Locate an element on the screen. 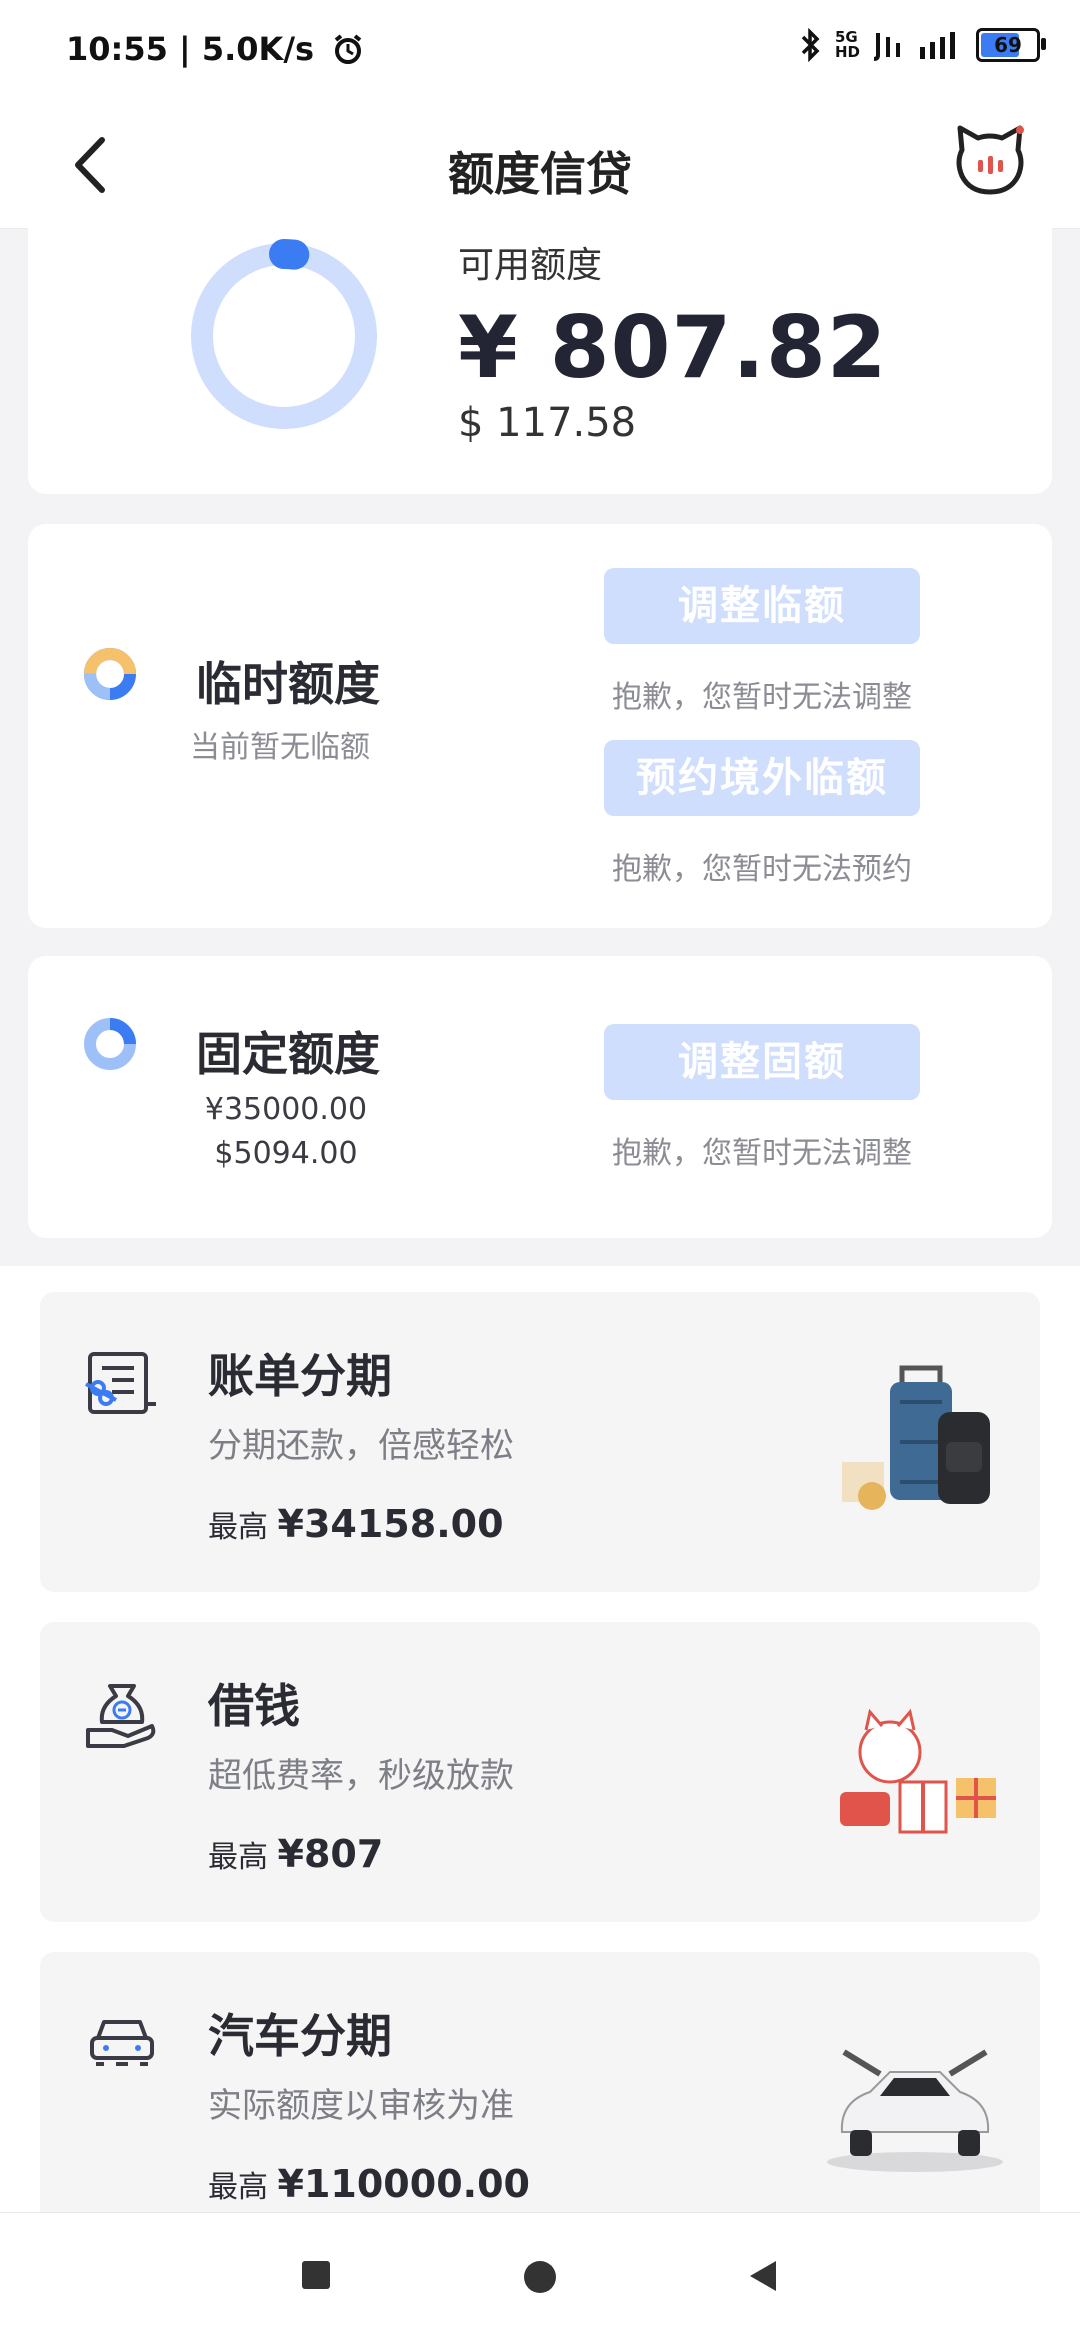  fixed-quota-usd: $5094.00 is located at coordinates (286, 1153).